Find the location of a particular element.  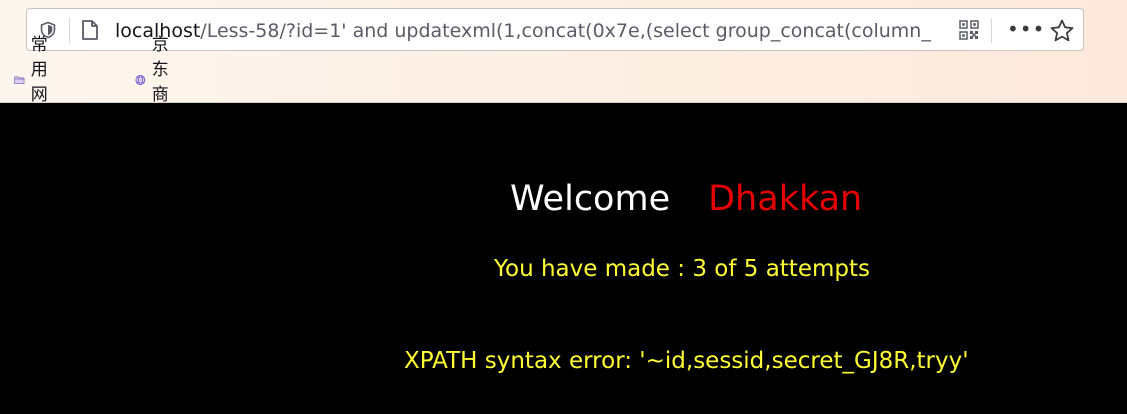

bookmark-folder-common-sites: 常用网址 is located at coordinates (37, 82).